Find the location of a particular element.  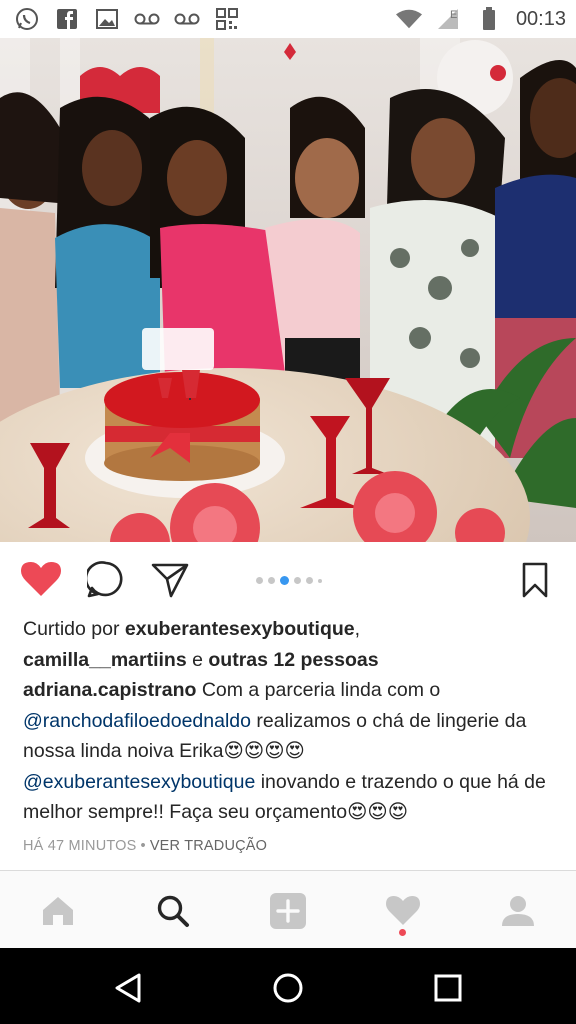

carousel-indicator is located at coordinates (289, 580).